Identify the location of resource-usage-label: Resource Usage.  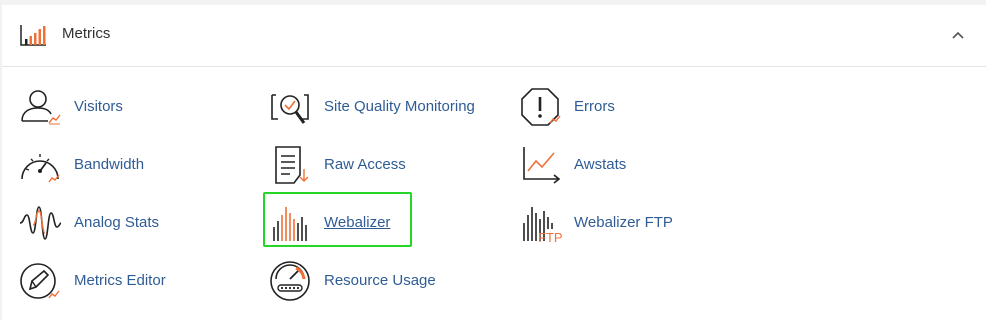
(380, 280).